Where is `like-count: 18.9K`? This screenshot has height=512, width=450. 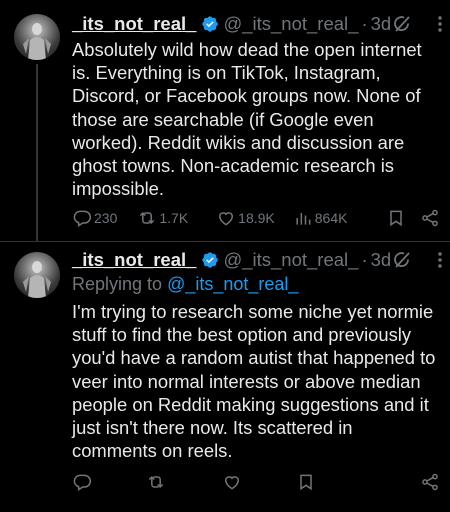
like-count: 18.9K is located at coordinates (256, 218).